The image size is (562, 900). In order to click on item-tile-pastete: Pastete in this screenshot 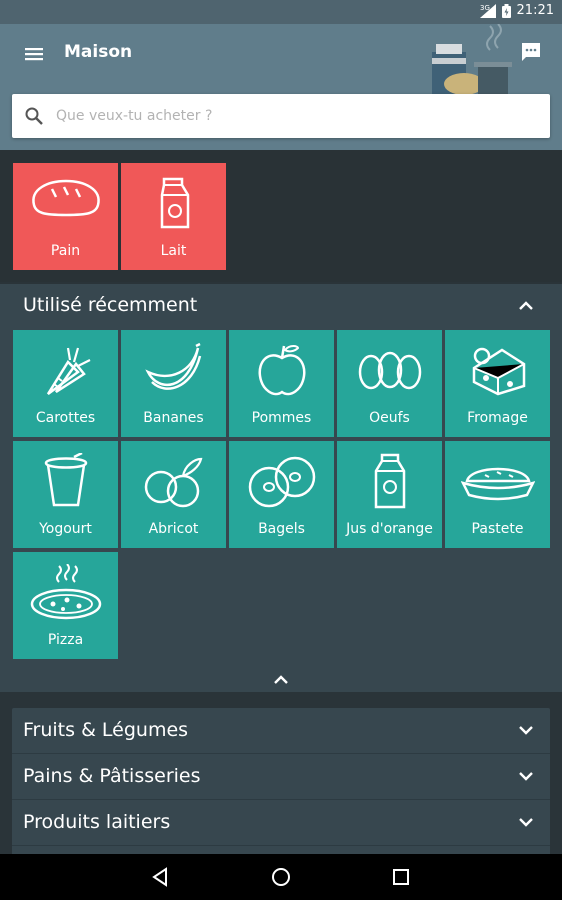, I will do `click(497, 494)`.